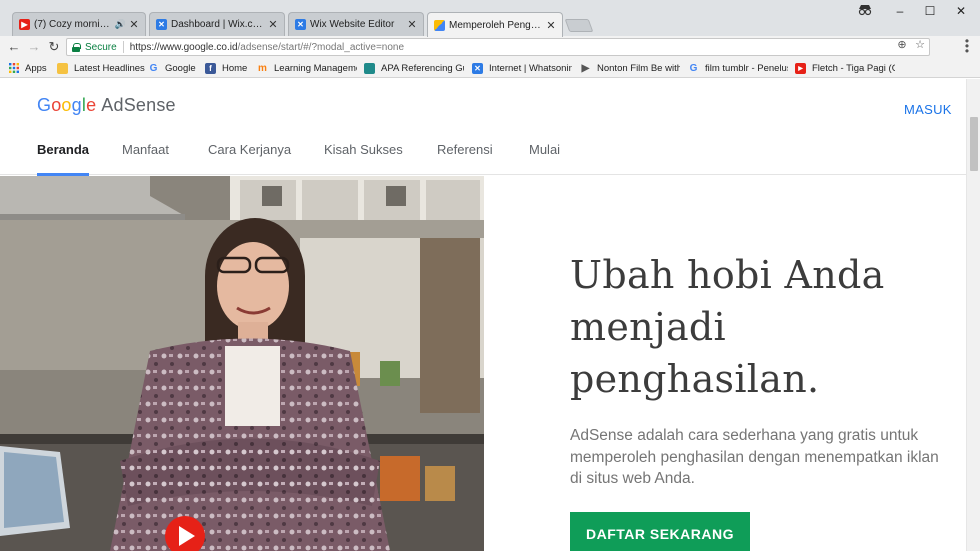 This screenshot has height=551, width=980. I want to click on nav-item-beranda: Beranda, so click(63, 159).